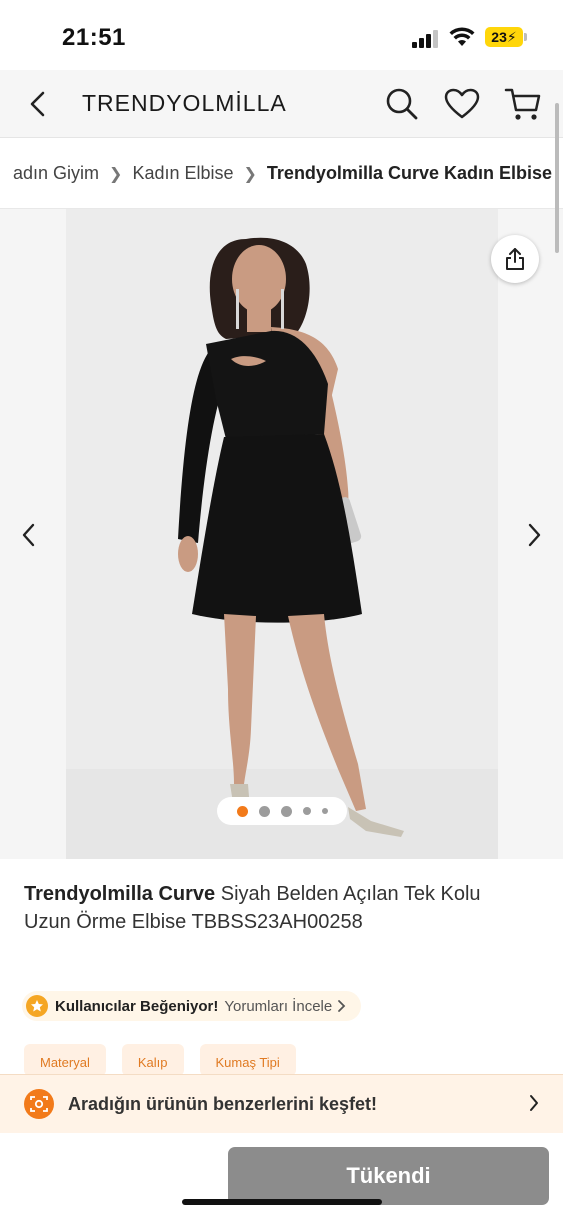 The height and width of the screenshot is (1219, 563). I want to click on sold-out-button: Tükendi, so click(388, 1176).